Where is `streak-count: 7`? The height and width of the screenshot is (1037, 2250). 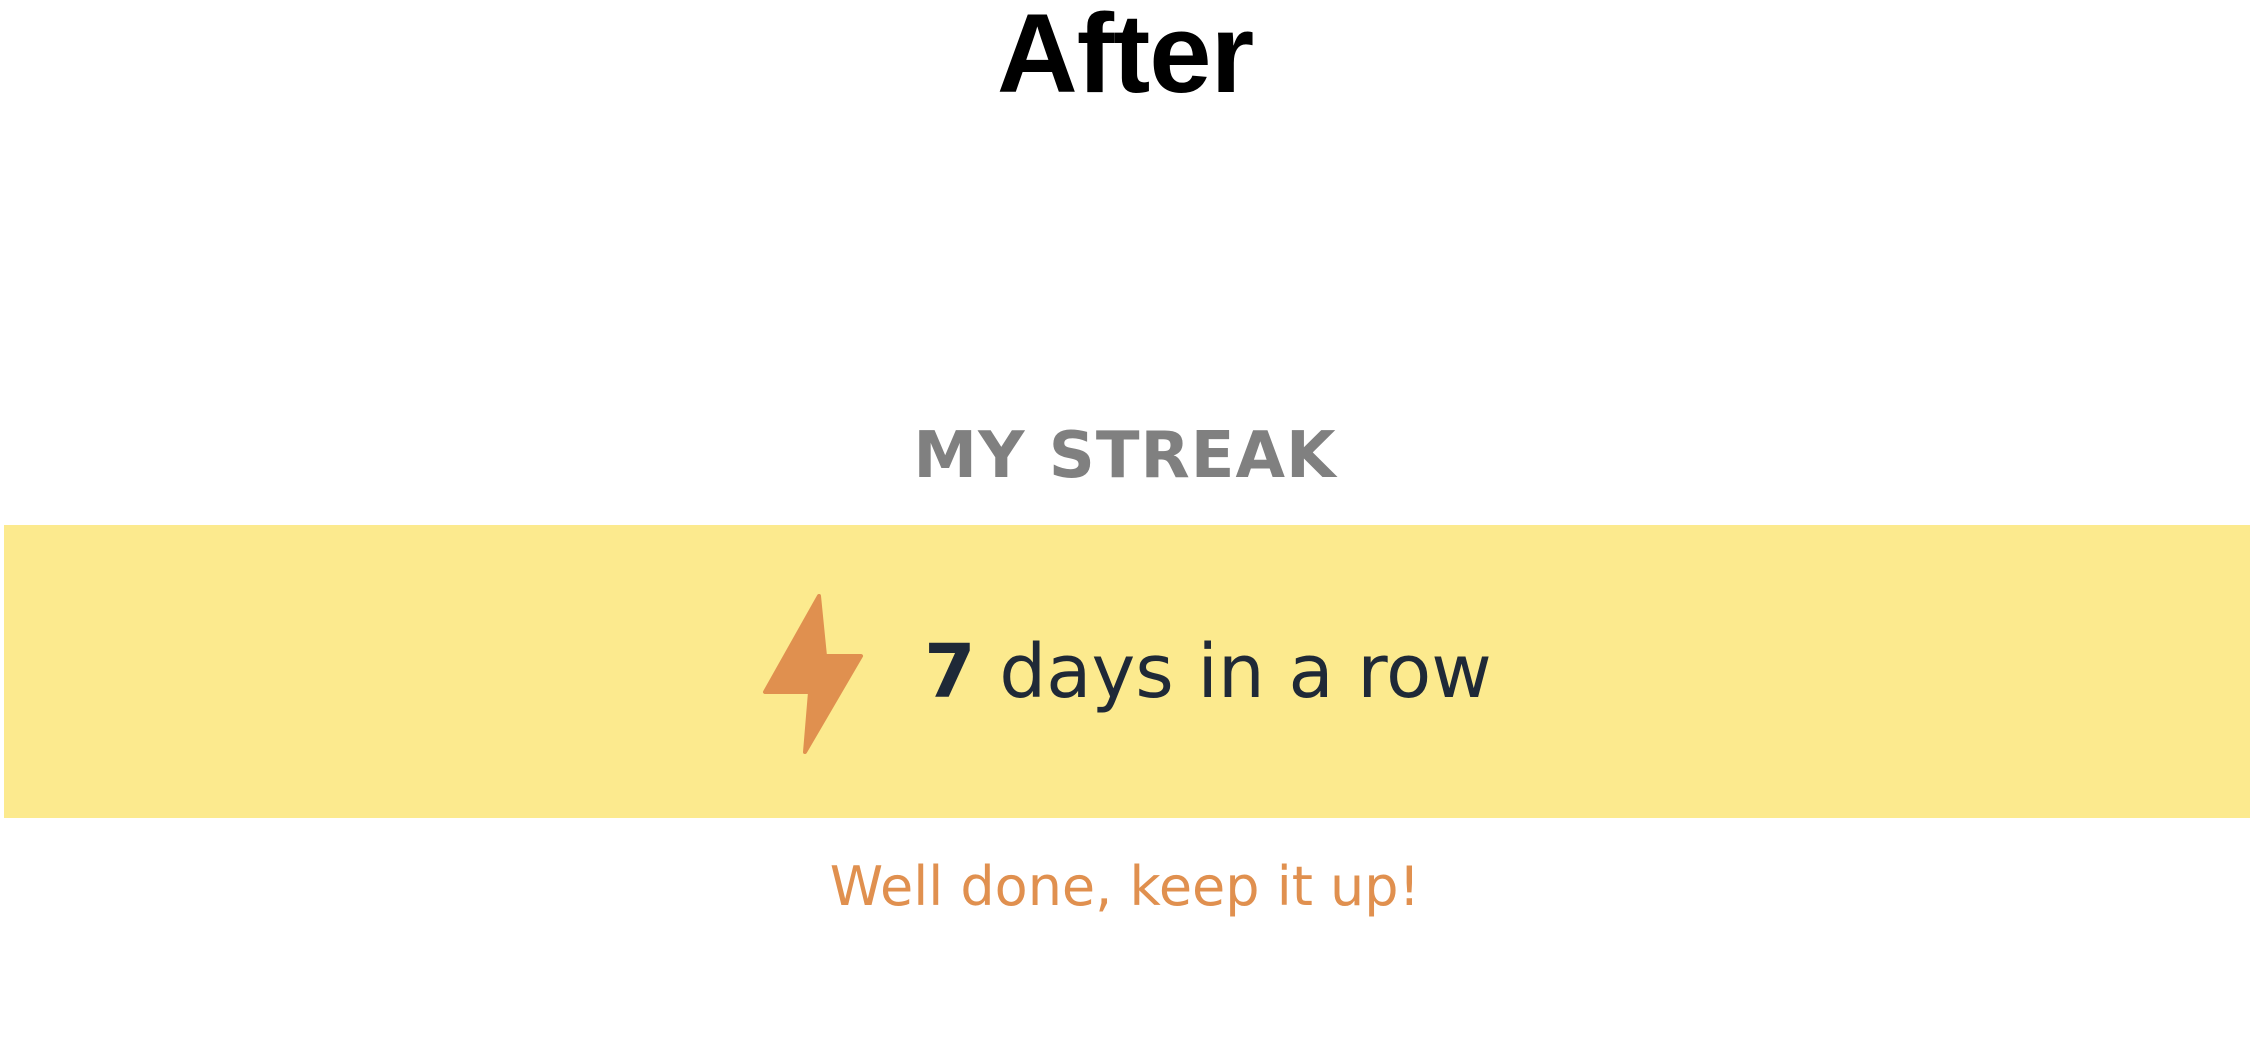
streak-count: 7 is located at coordinates (950, 671).